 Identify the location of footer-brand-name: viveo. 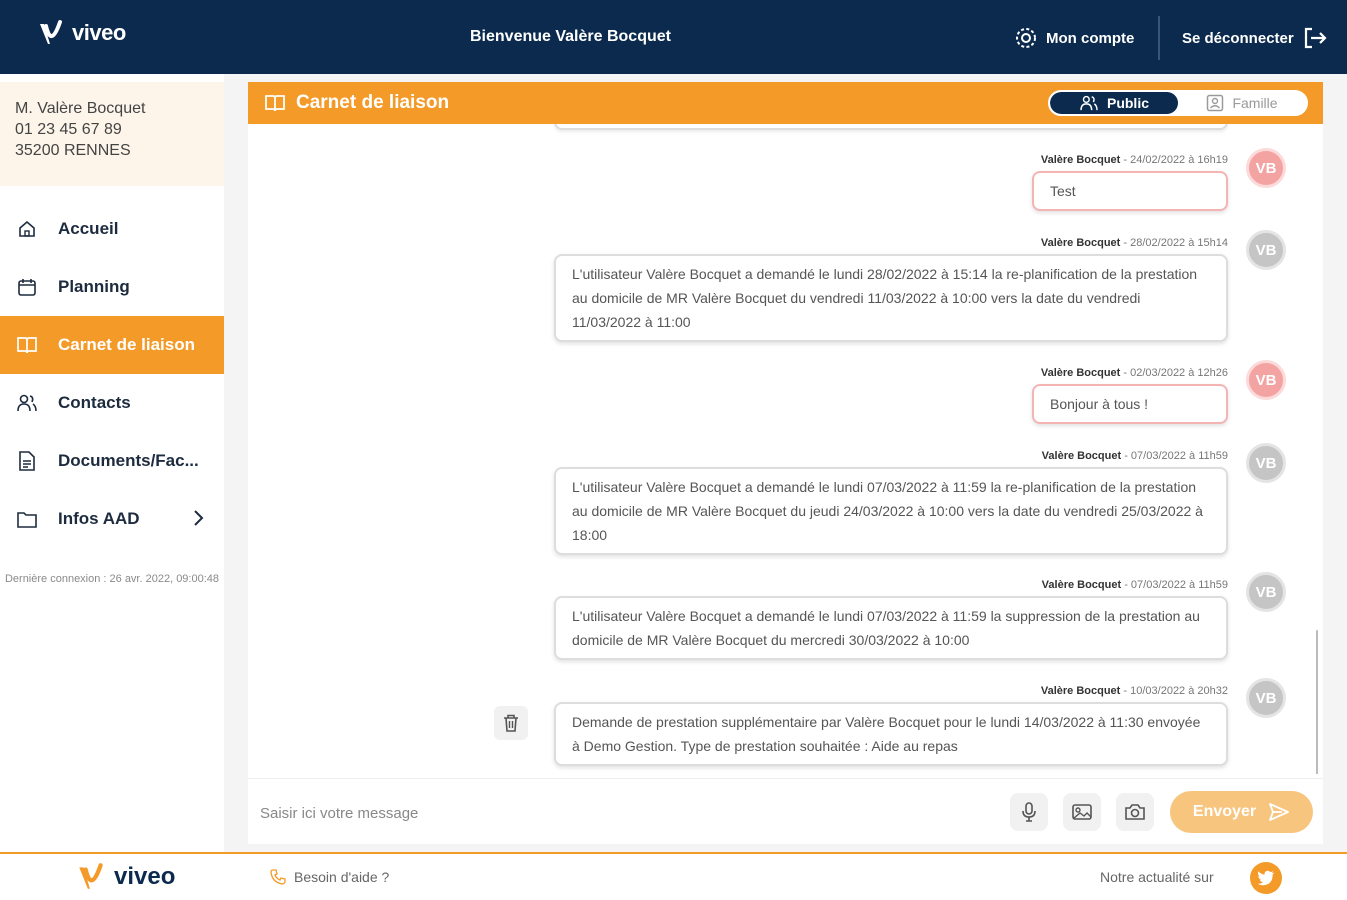
(145, 876).